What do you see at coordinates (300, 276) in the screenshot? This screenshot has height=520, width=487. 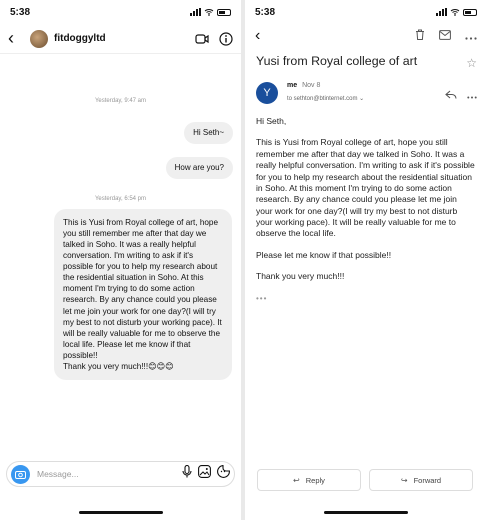 I see `email-thanks: Thank you very much!!!` at bounding box center [300, 276].